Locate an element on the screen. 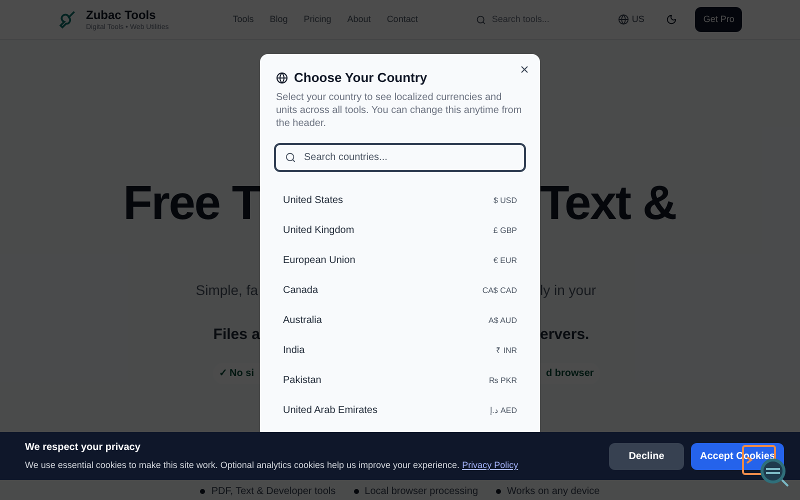  dialog-title: Choose Your Country is located at coordinates (361, 78).